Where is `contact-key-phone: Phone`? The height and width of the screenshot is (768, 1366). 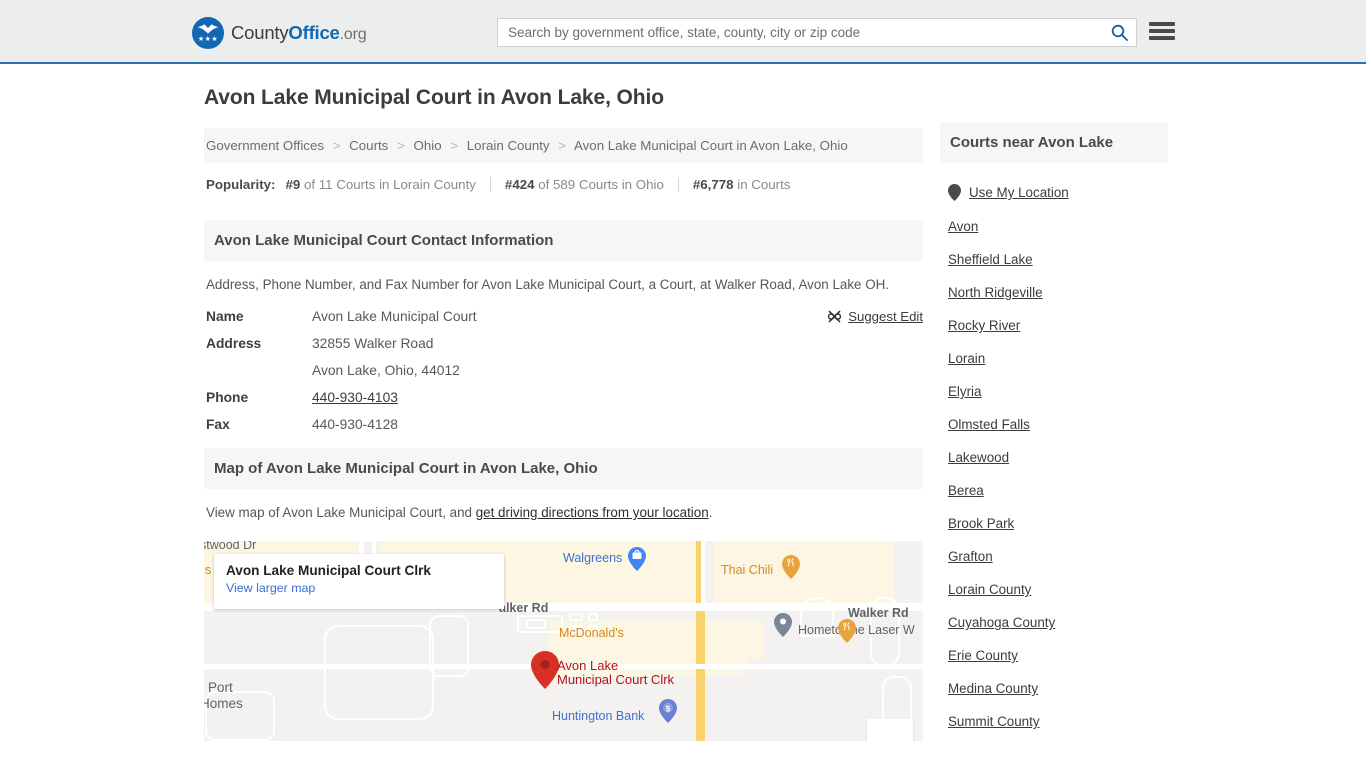
contact-key-phone: Phone is located at coordinates (227, 397).